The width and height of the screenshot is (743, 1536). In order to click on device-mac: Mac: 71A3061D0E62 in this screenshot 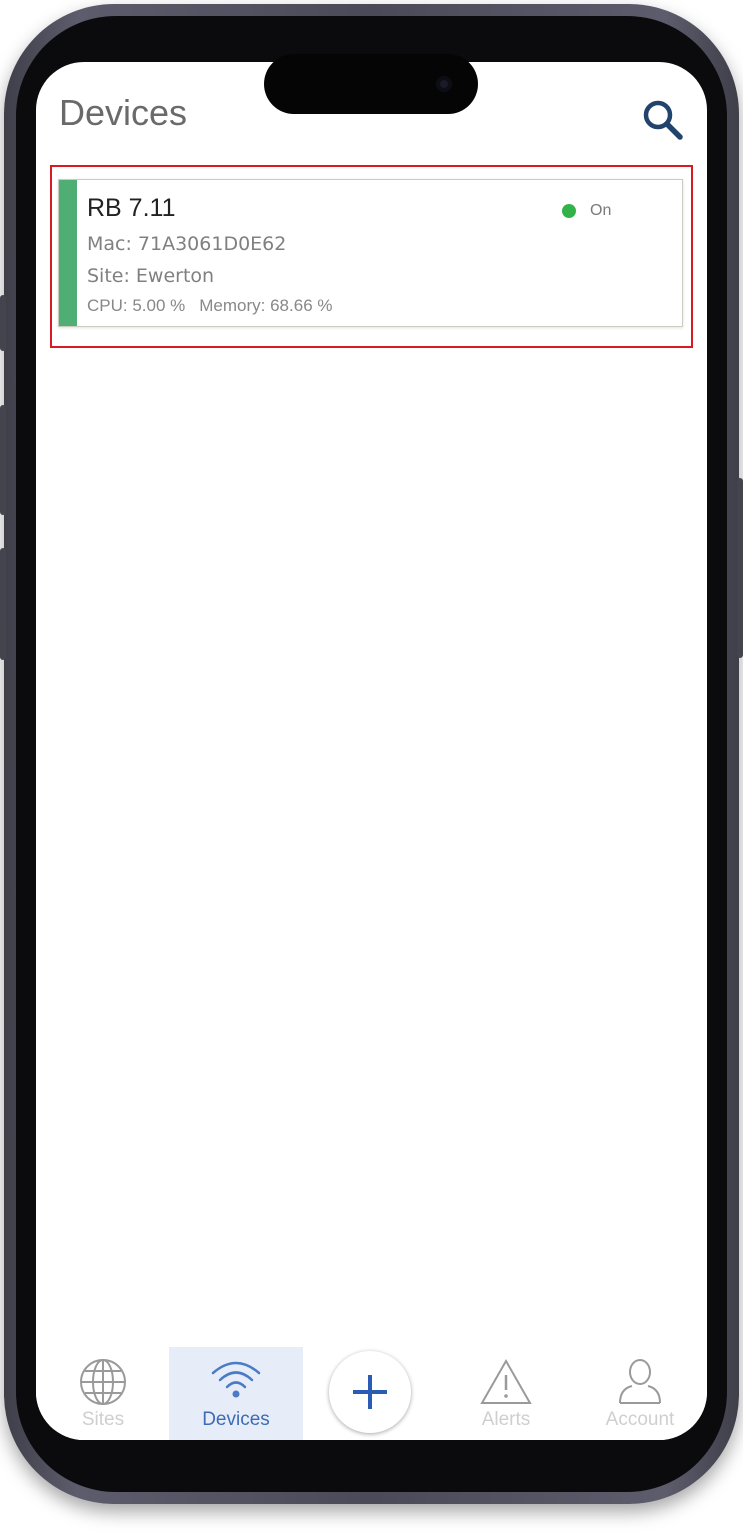, I will do `click(187, 244)`.